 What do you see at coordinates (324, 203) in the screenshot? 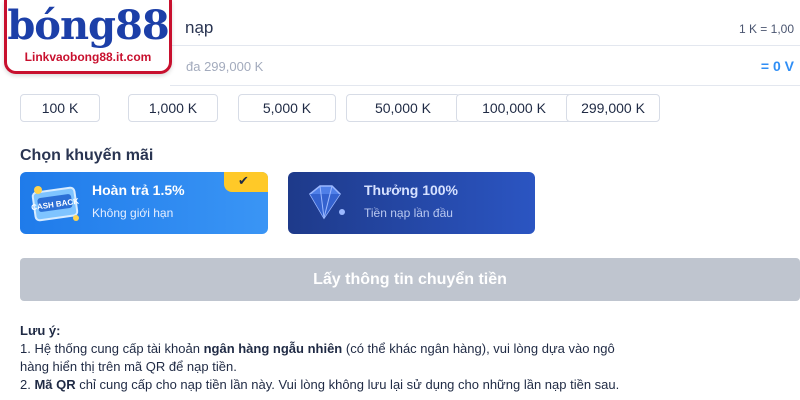
I see `diamond-icon` at bounding box center [324, 203].